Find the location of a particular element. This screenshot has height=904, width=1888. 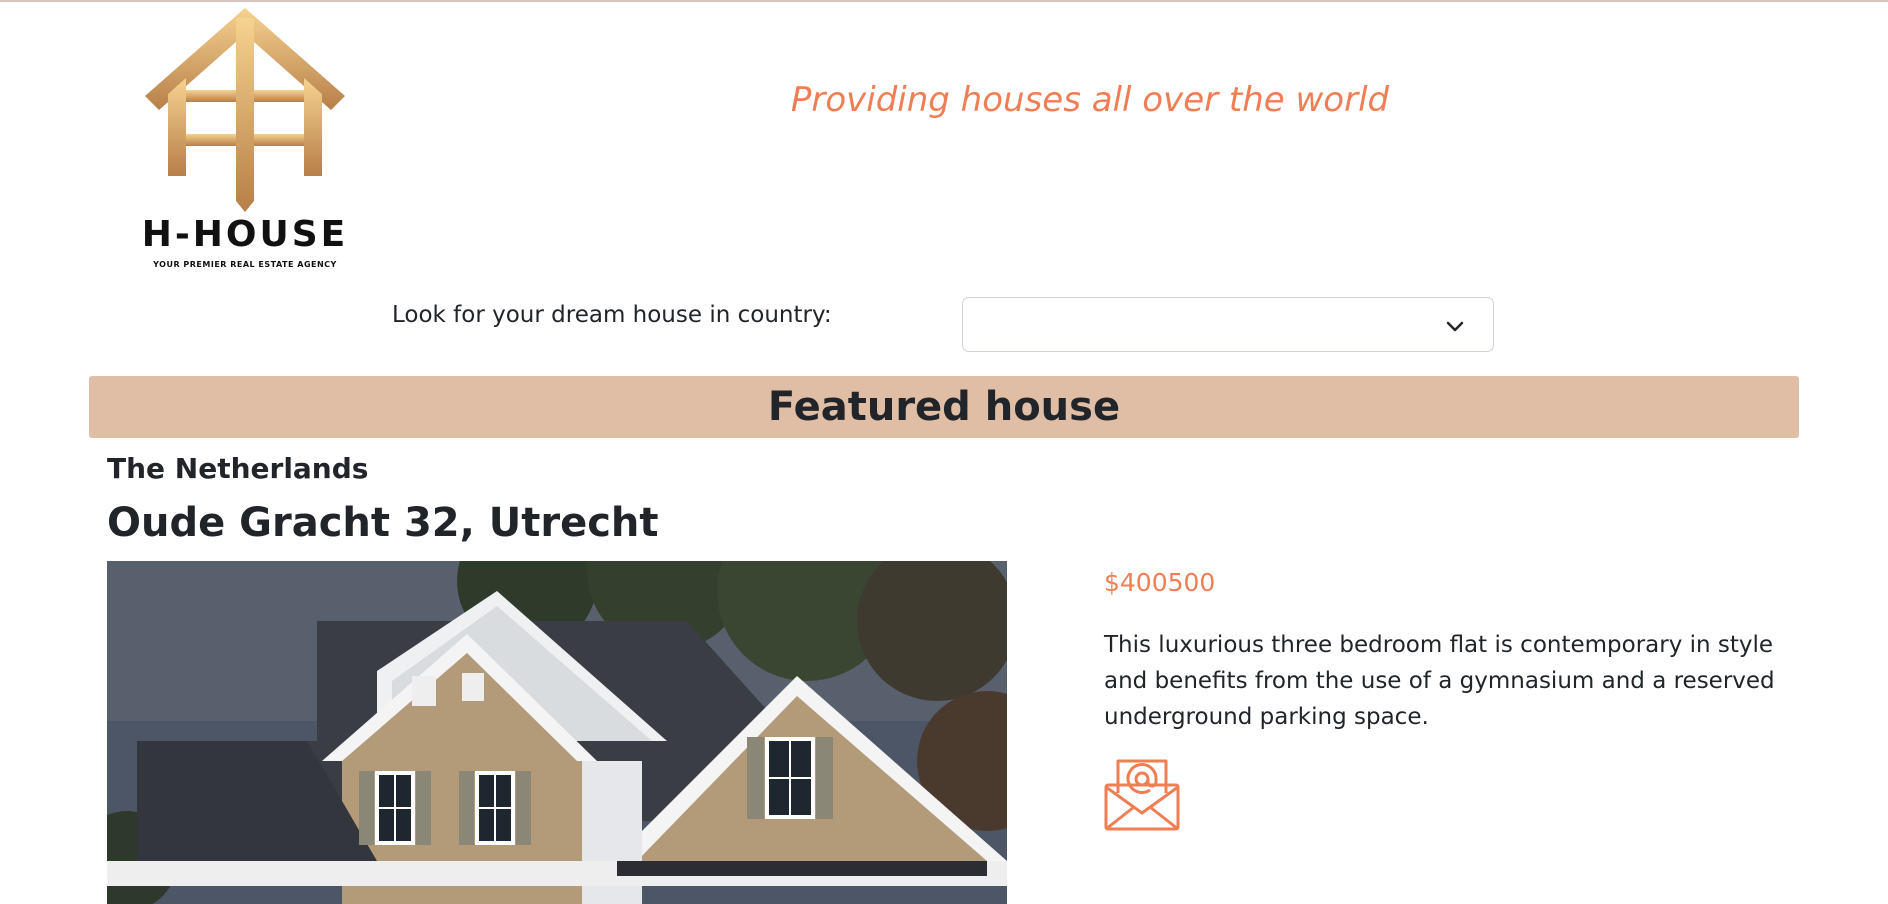

house-country: The Netherlands is located at coordinates (238, 468).